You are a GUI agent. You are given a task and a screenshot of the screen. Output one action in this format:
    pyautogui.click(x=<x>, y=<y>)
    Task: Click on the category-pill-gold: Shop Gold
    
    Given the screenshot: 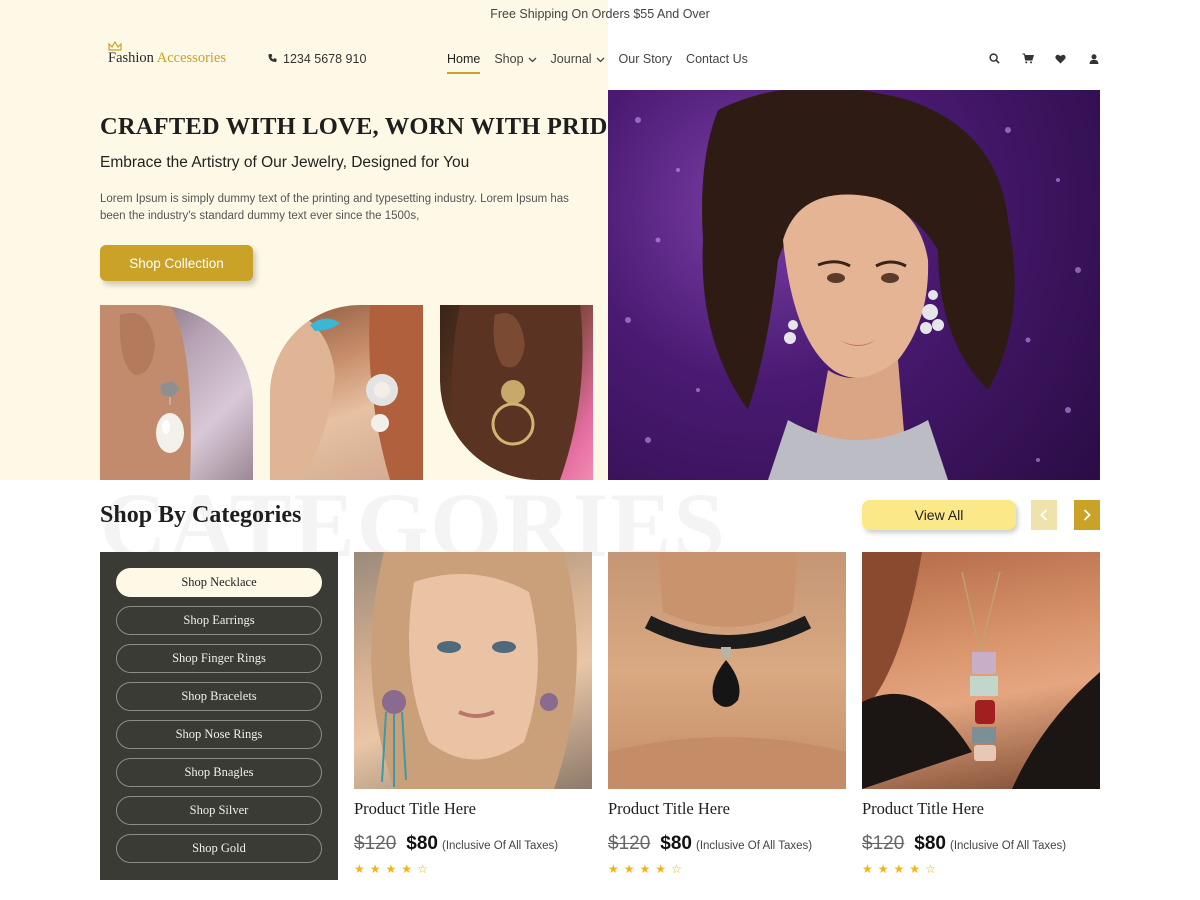 What is the action you would take?
    pyautogui.click(x=219, y=848)
    